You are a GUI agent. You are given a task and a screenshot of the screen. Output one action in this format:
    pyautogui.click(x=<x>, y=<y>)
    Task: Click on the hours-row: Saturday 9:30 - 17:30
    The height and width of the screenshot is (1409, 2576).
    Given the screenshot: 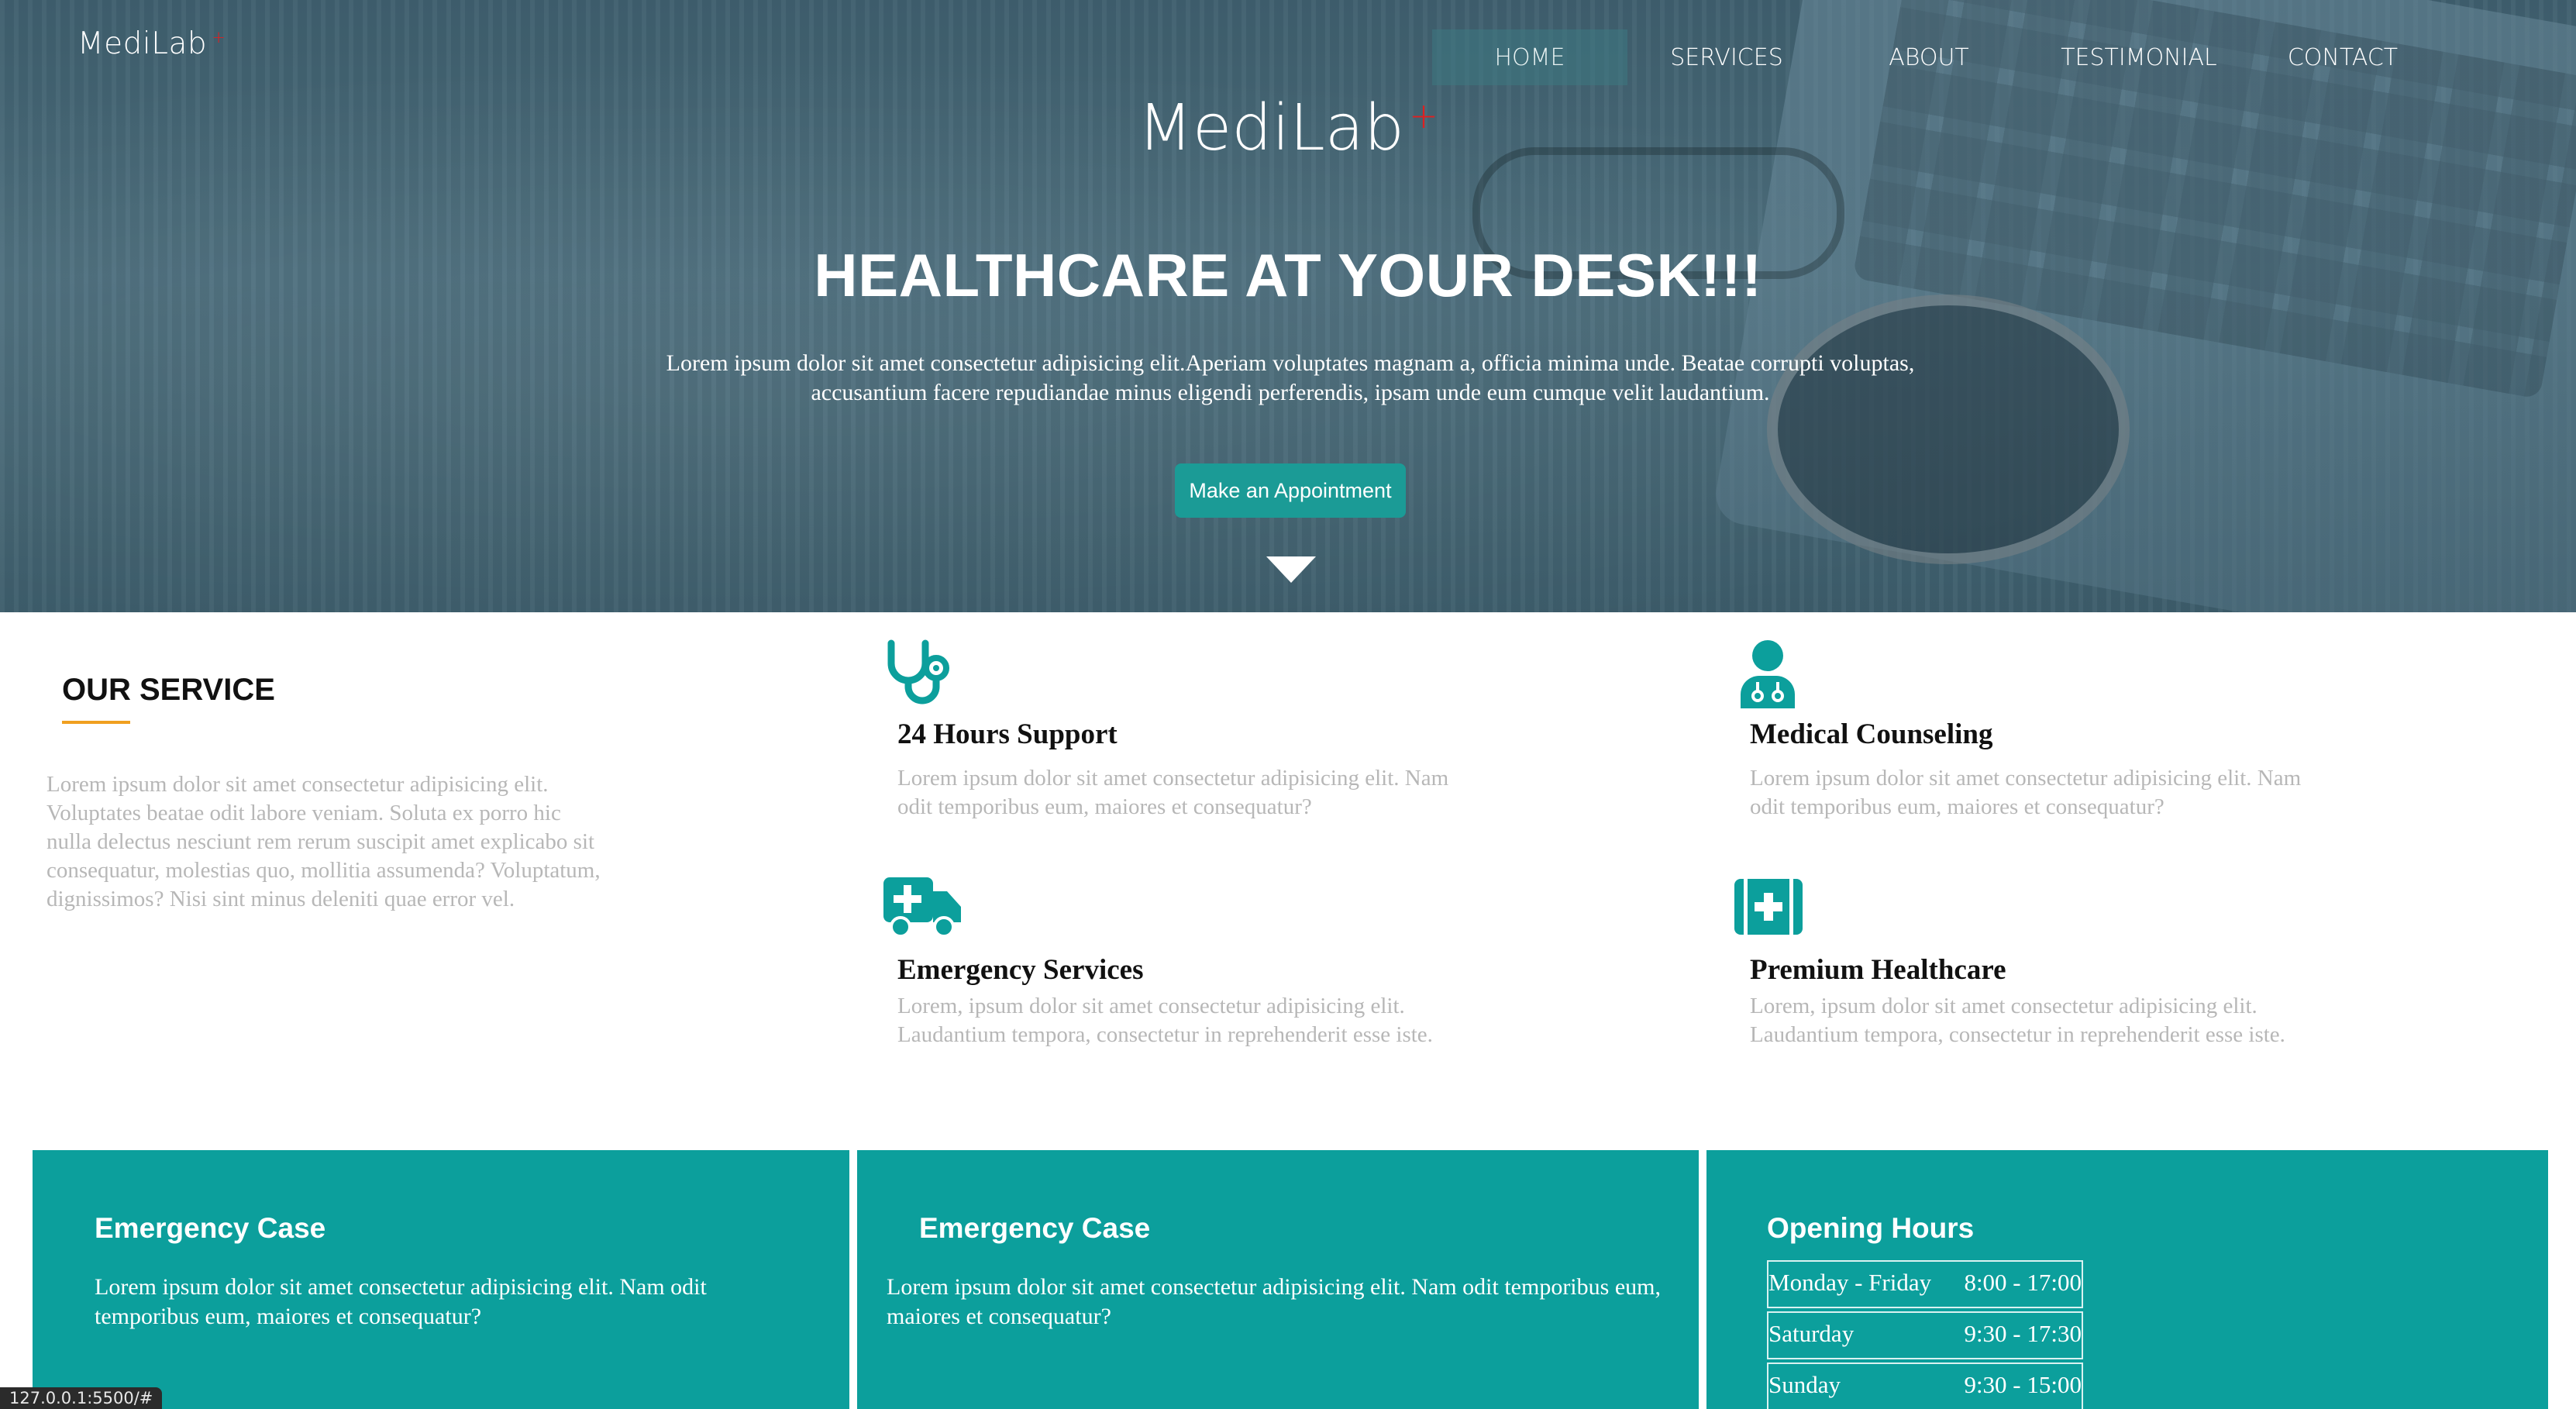 What is the action you would take?
    pyautogui.click(x=1925, y=1335)
    